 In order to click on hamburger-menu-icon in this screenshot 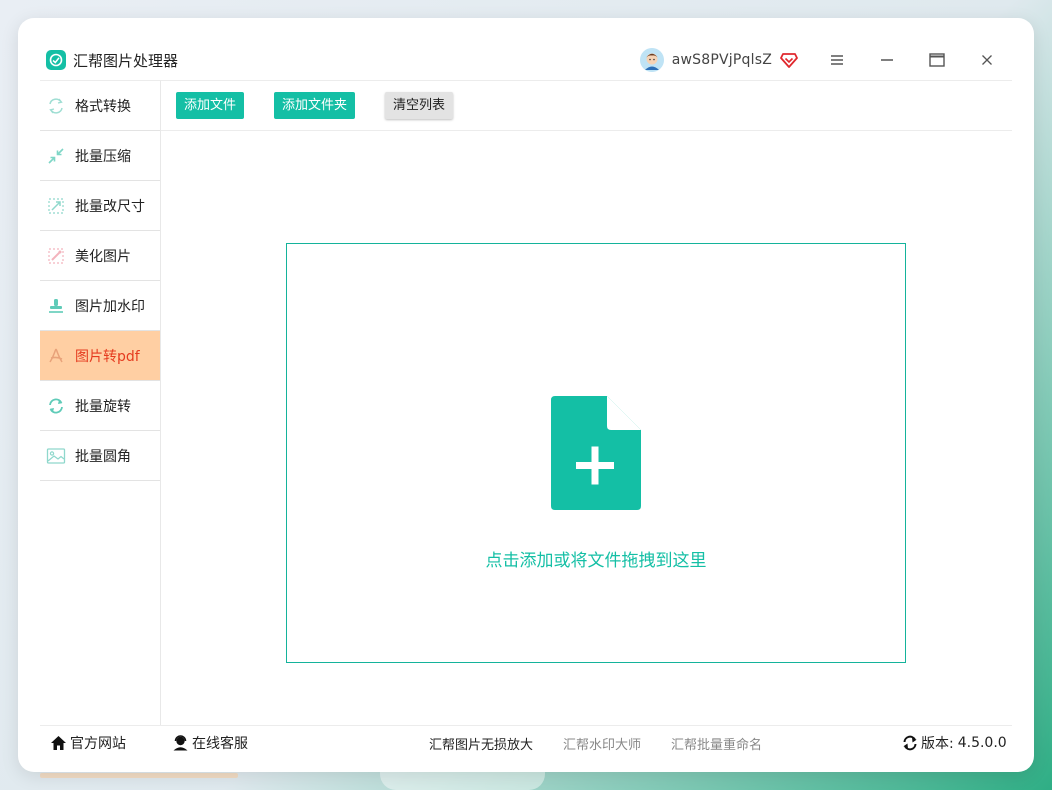, I will do `click(837, 60)`.